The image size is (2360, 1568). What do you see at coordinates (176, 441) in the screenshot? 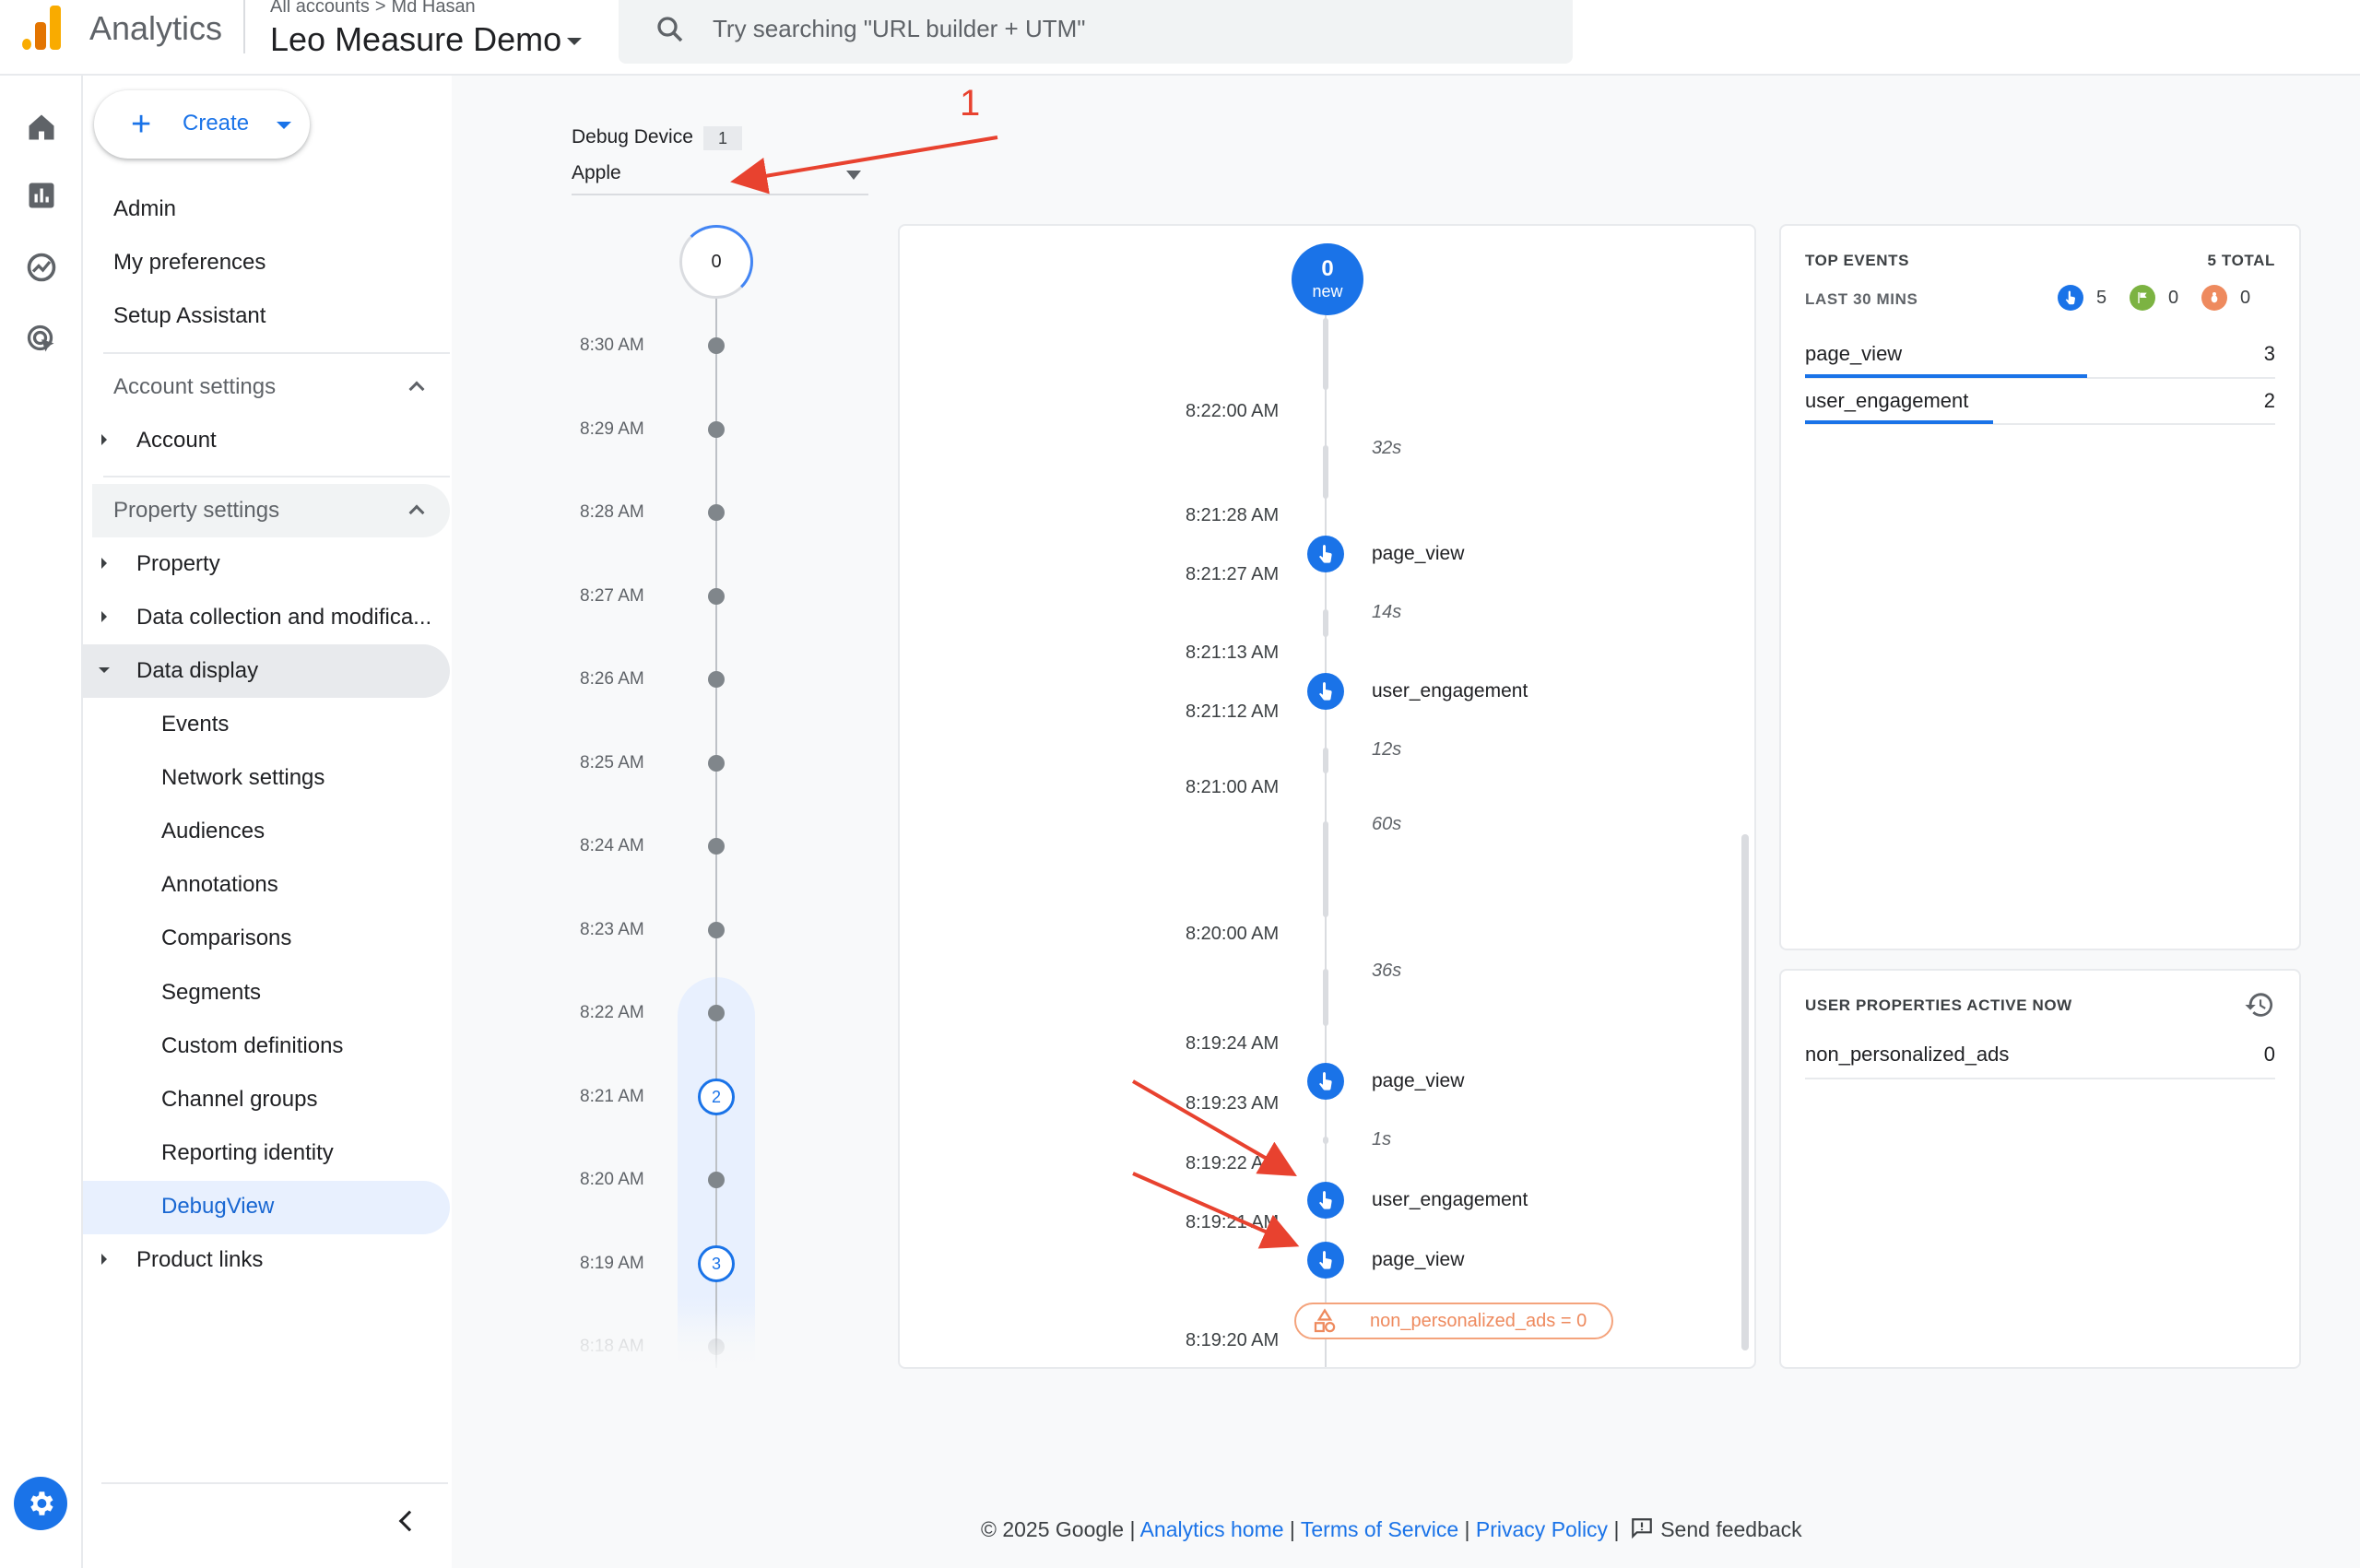
I see `nav-account: Account` at bounding box center [176, 441].